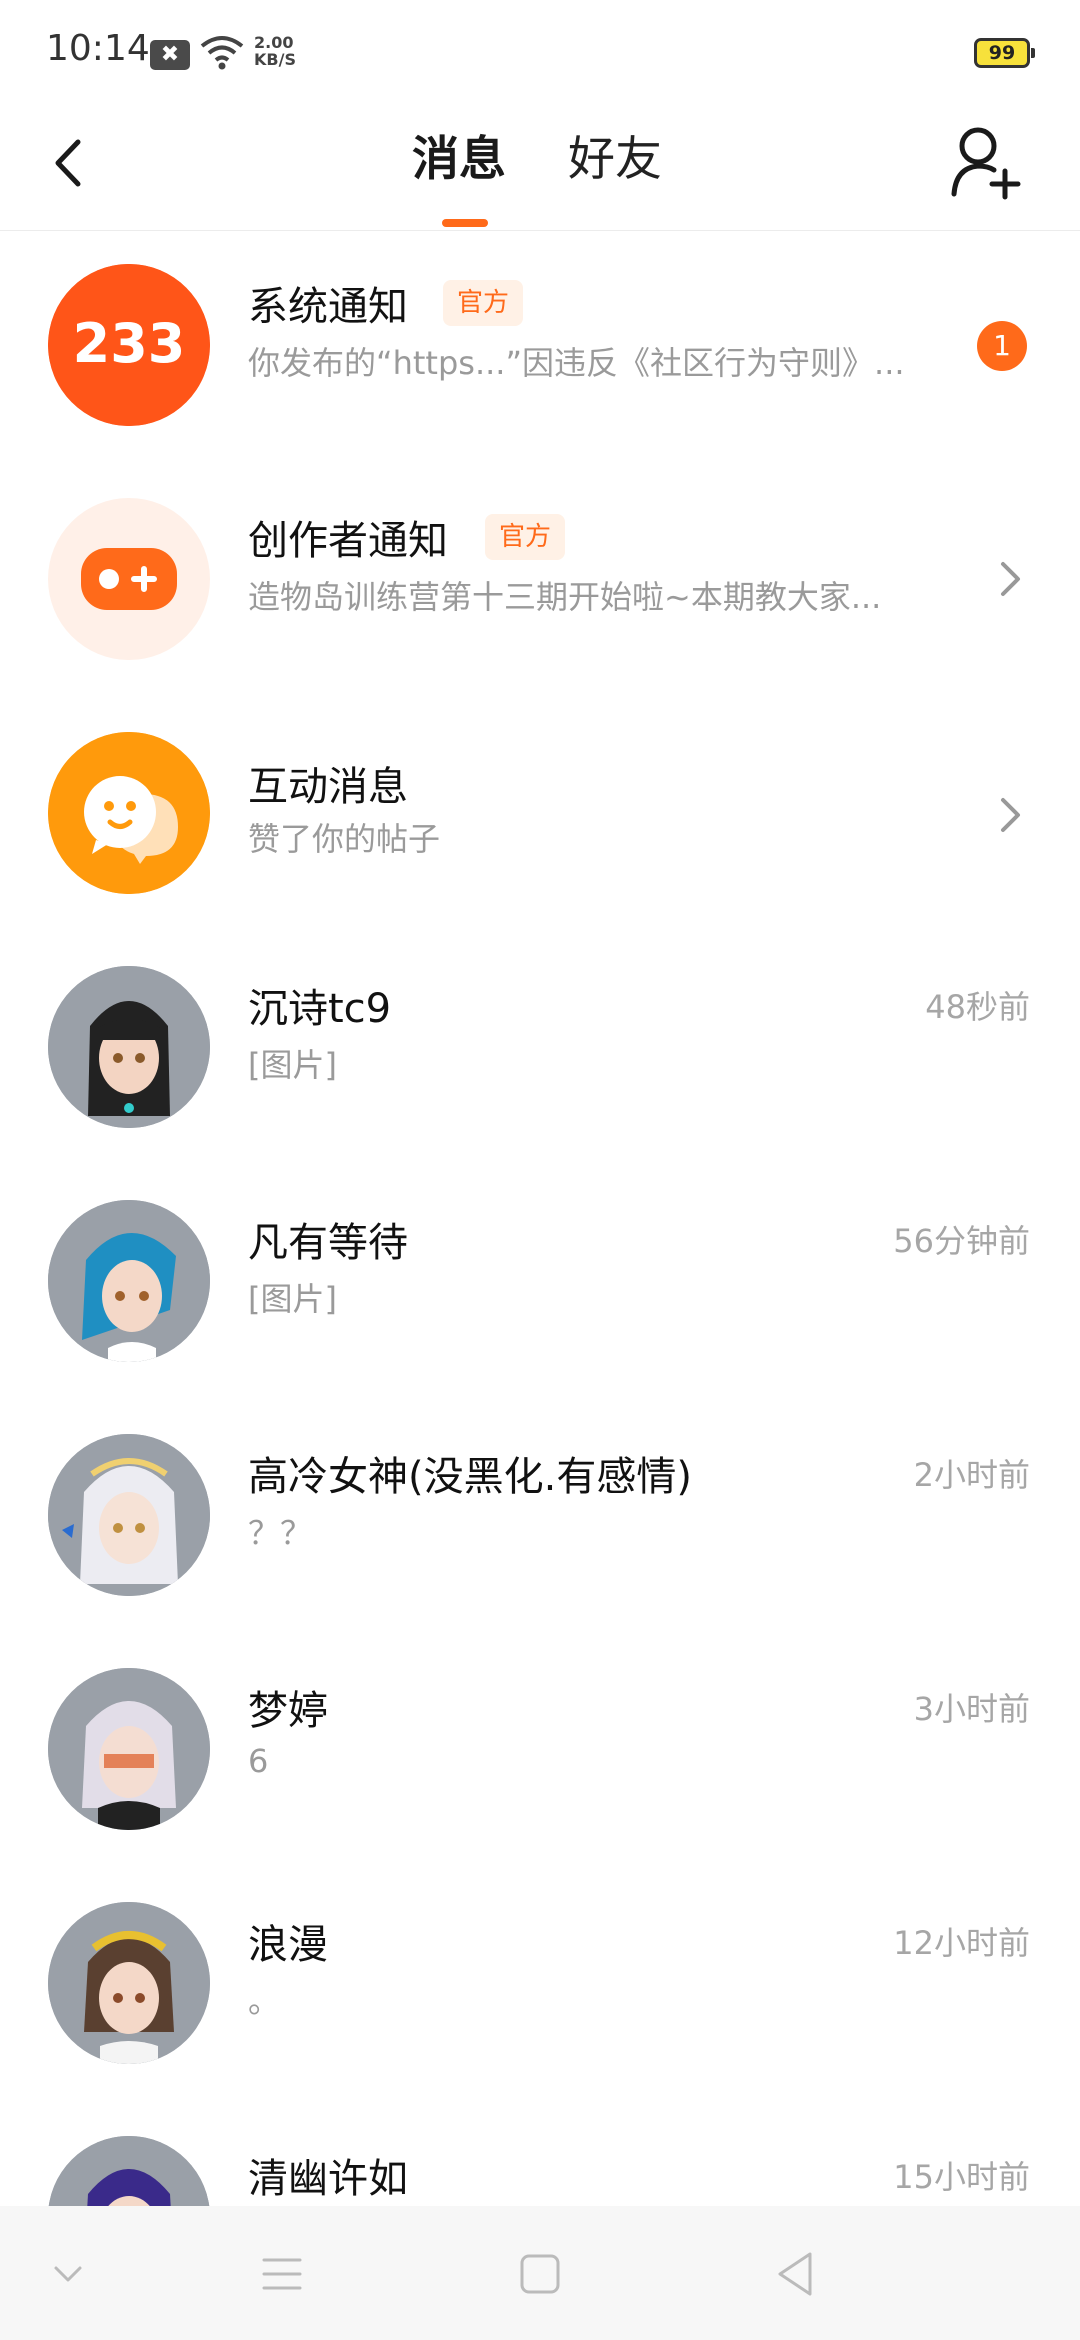 Image resolution: width=1080 pixels, height=2340 pixels. I want to click on net-speed-unit: KB/S, so click(275, 59).